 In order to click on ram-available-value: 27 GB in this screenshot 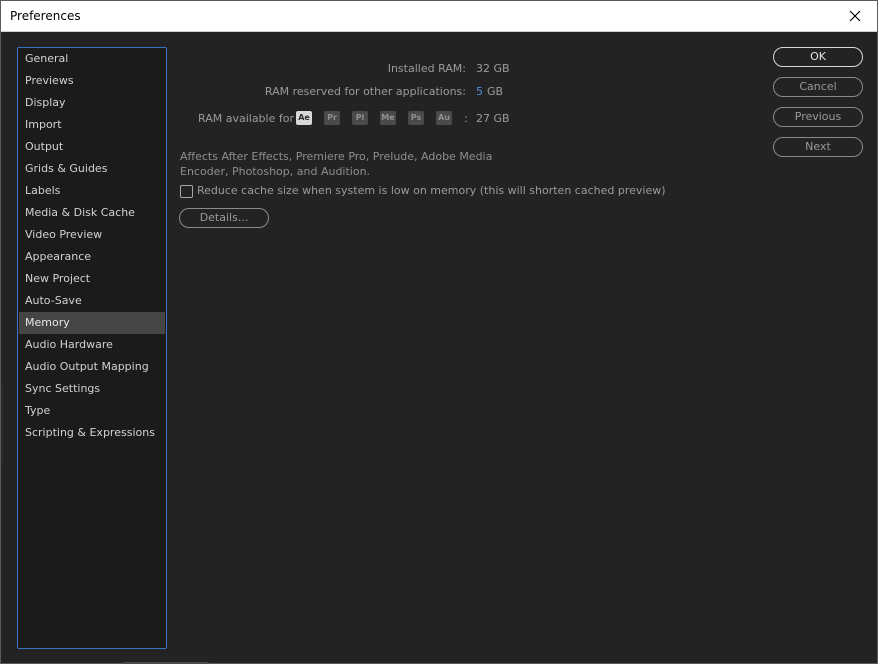, I will do `click(493, 118)`.